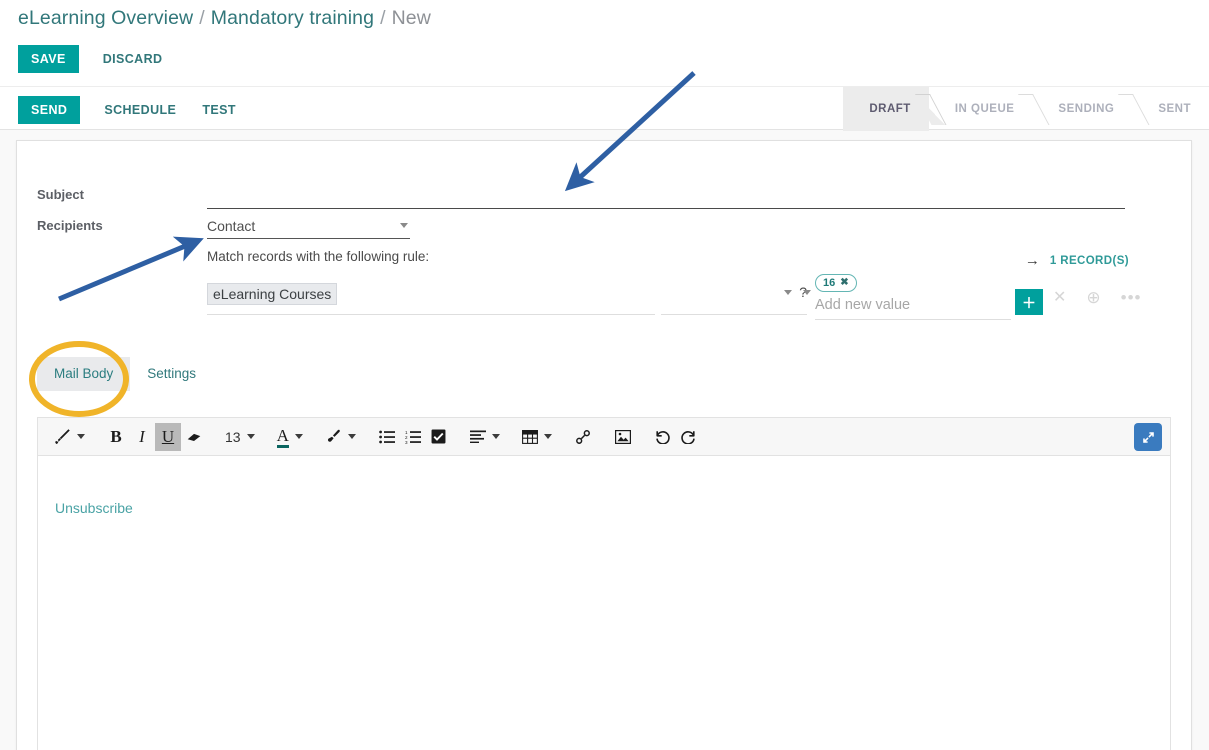 Image resolution: width=1209 pixels, height=750 pixels. I want to click on tab-mail-body: Mail Body, so click(84, 374).